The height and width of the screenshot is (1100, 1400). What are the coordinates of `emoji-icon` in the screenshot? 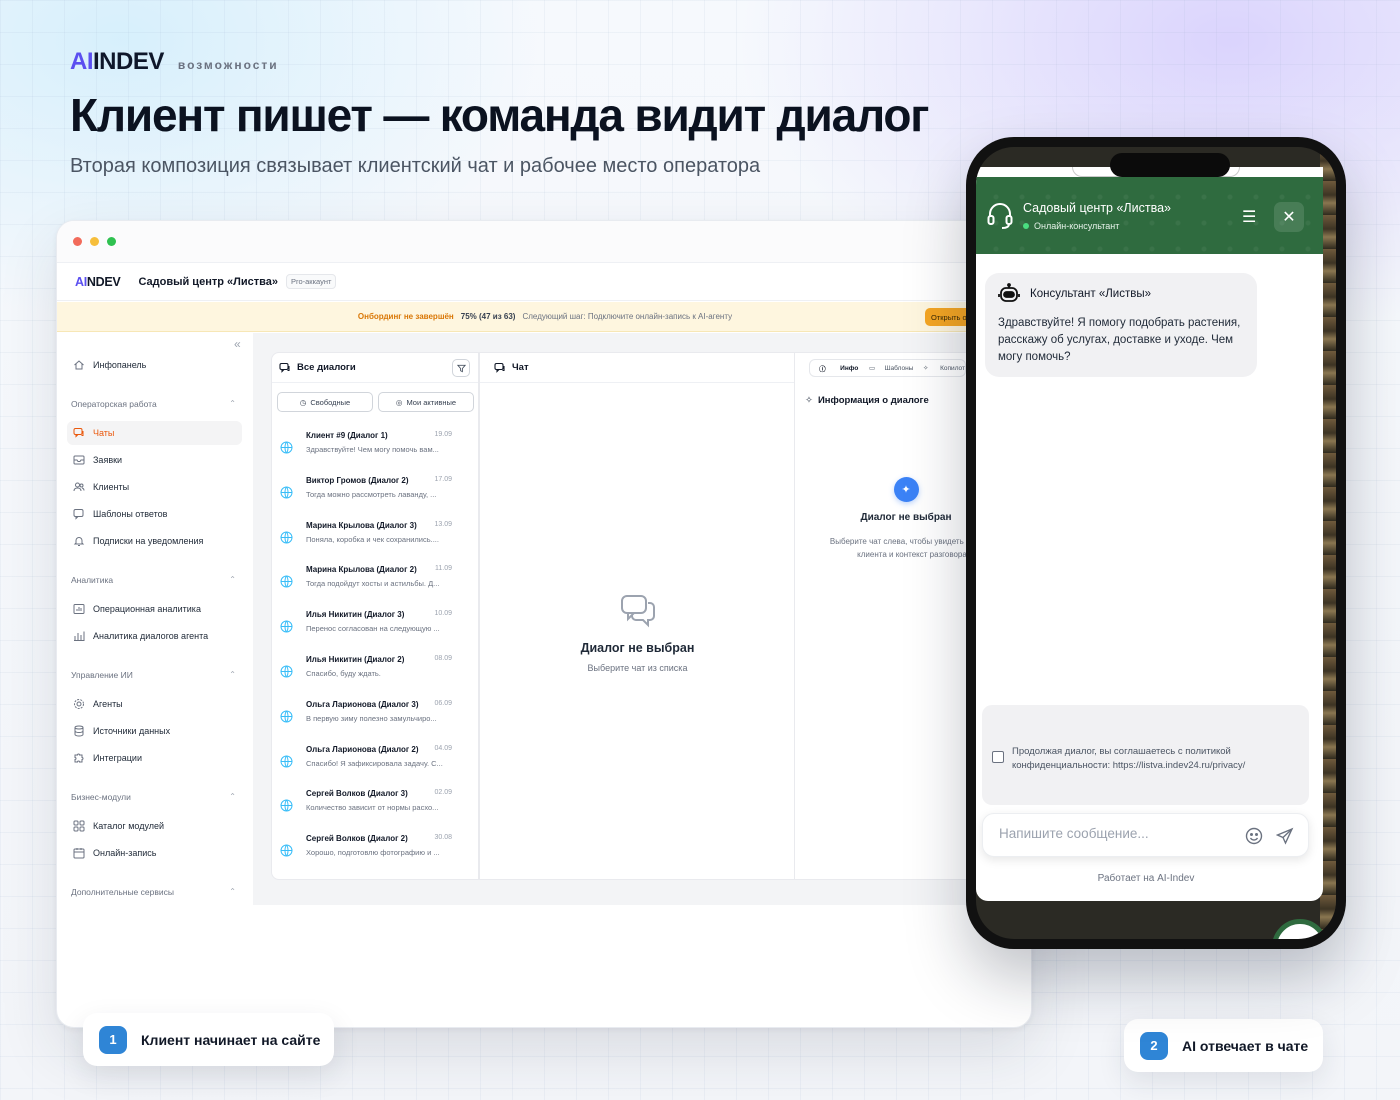 It's located at (1254, 836).